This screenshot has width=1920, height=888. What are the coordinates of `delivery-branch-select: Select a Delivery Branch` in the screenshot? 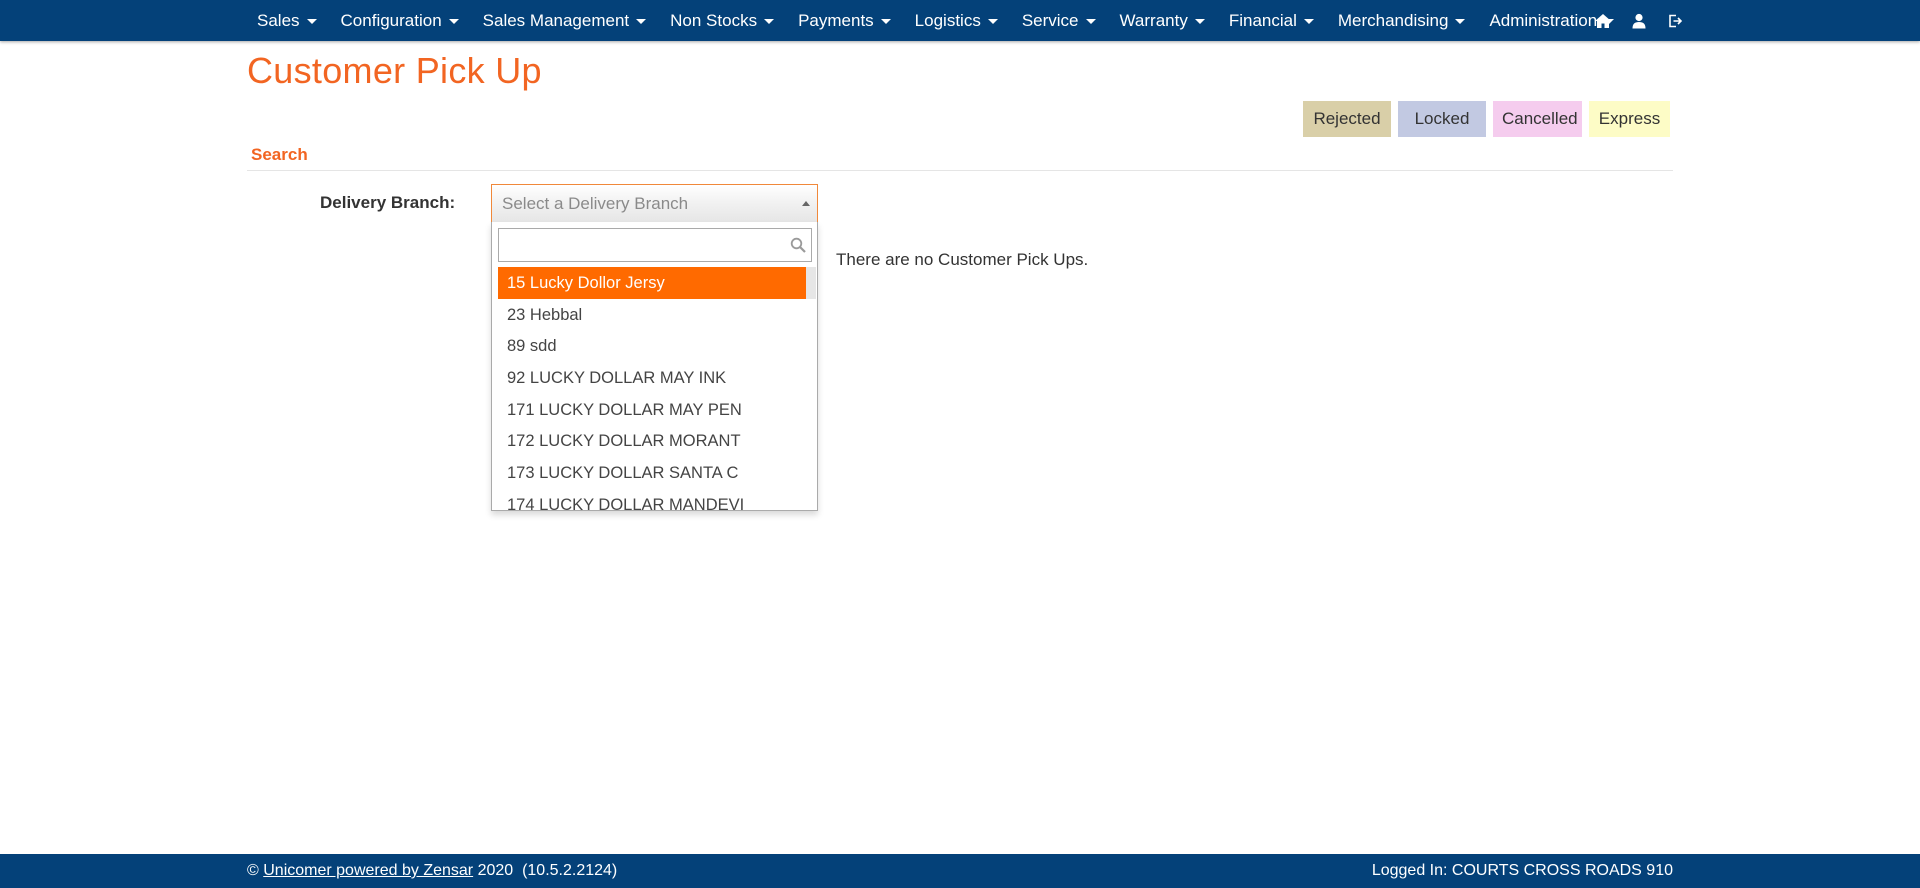 It's located at (654, 203).